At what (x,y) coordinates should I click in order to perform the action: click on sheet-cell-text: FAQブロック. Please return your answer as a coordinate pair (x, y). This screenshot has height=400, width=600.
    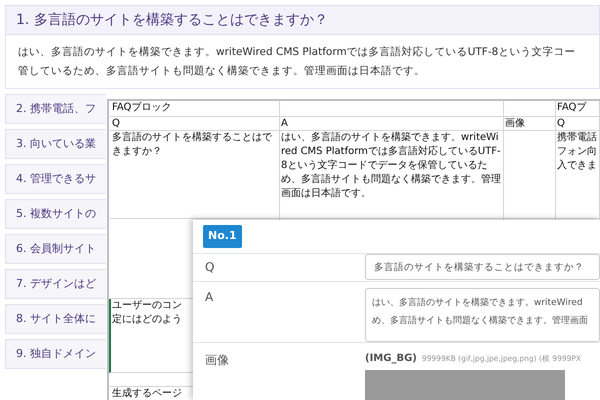
    Looking at the image, I should click on (142, 108).